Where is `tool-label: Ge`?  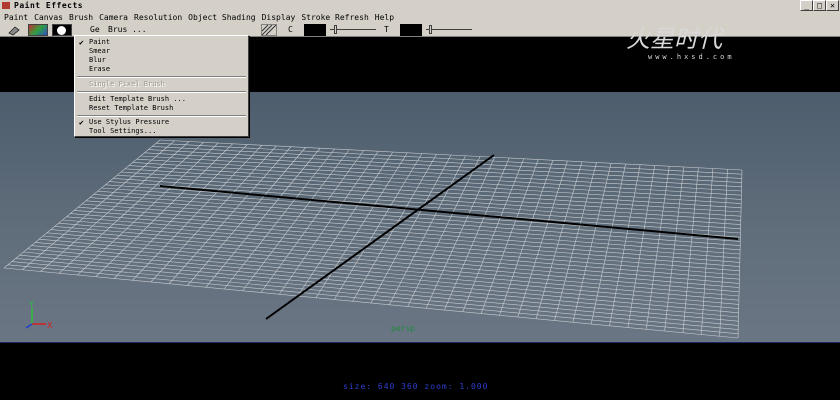 tool-label: Ge is located at coordinates (95, 29).